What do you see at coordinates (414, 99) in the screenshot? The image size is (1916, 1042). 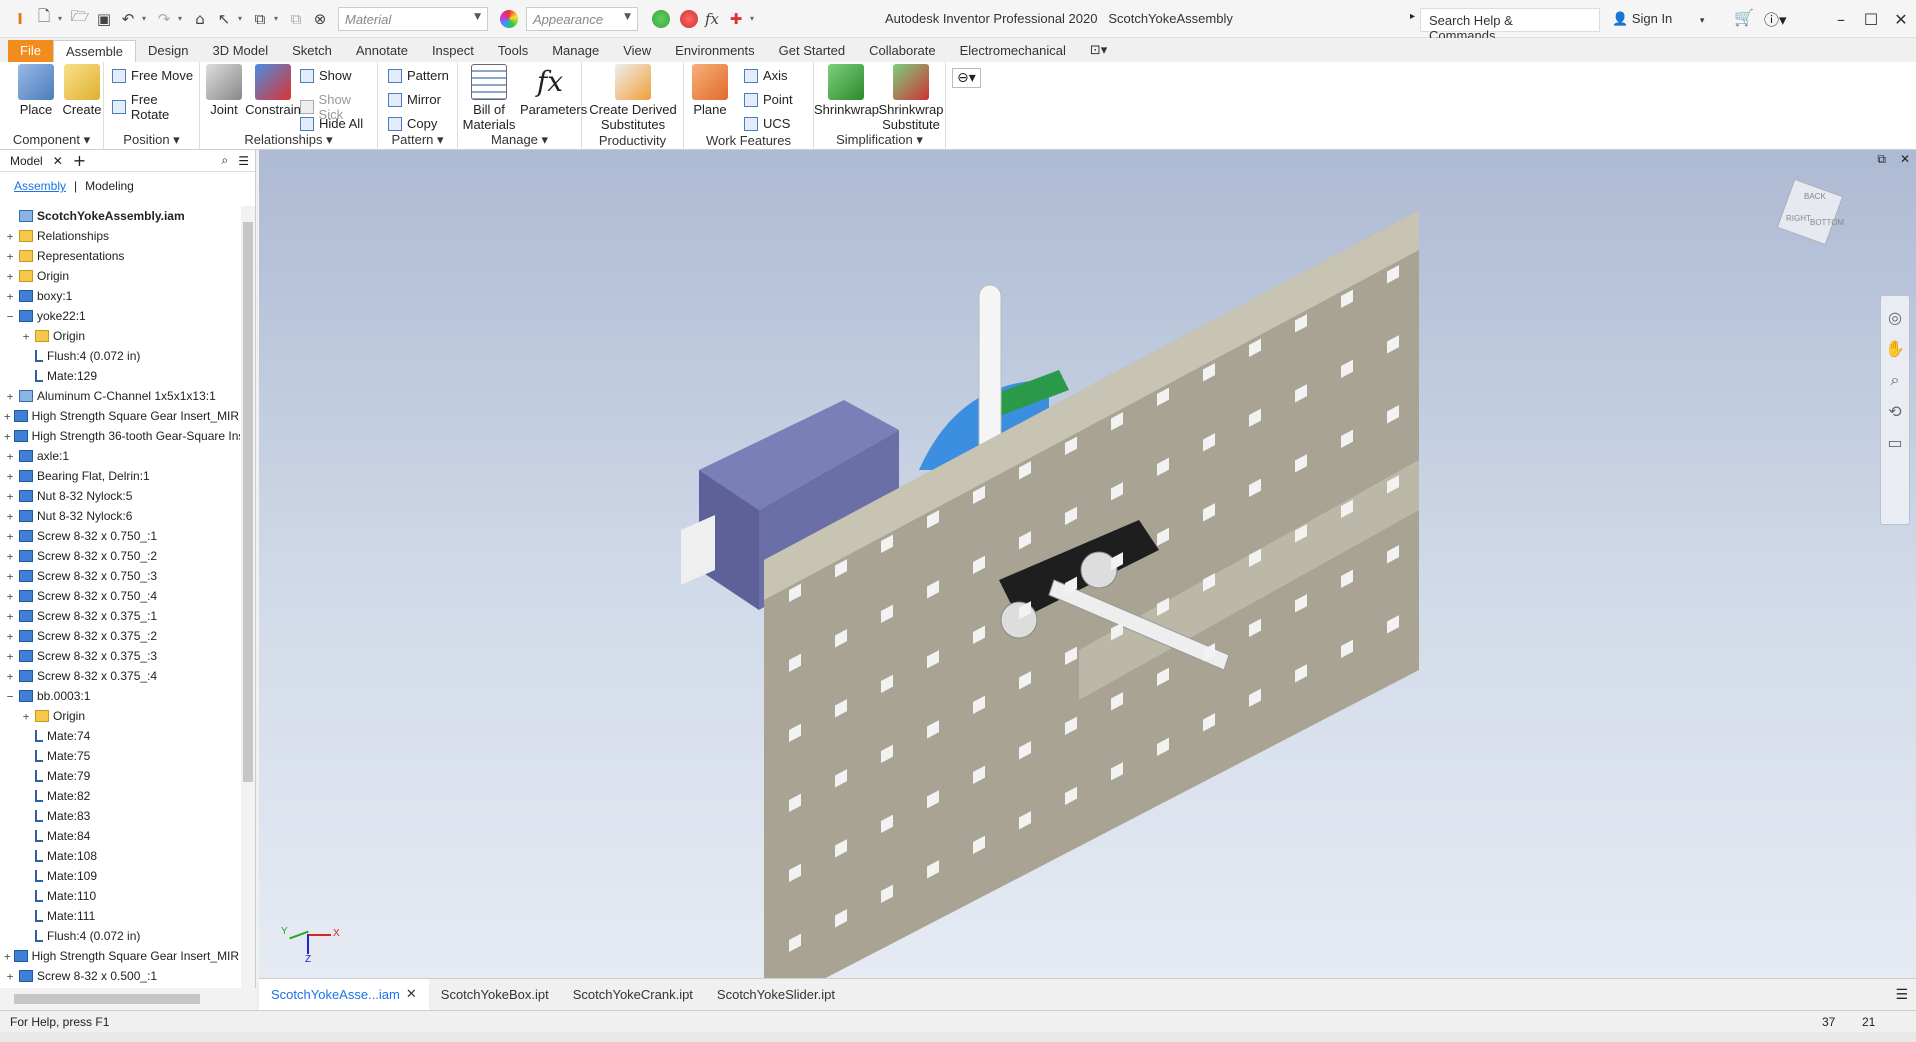 I see `mirror-button: Mirror` at bounding box center [414, 99].